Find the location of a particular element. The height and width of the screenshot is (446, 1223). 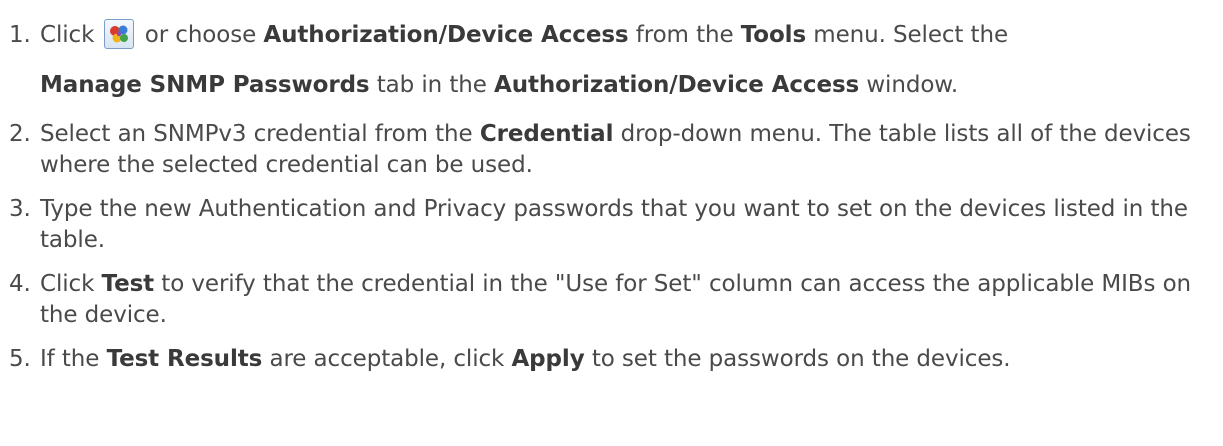

step-text: from the is located at coordinates (684, 35).